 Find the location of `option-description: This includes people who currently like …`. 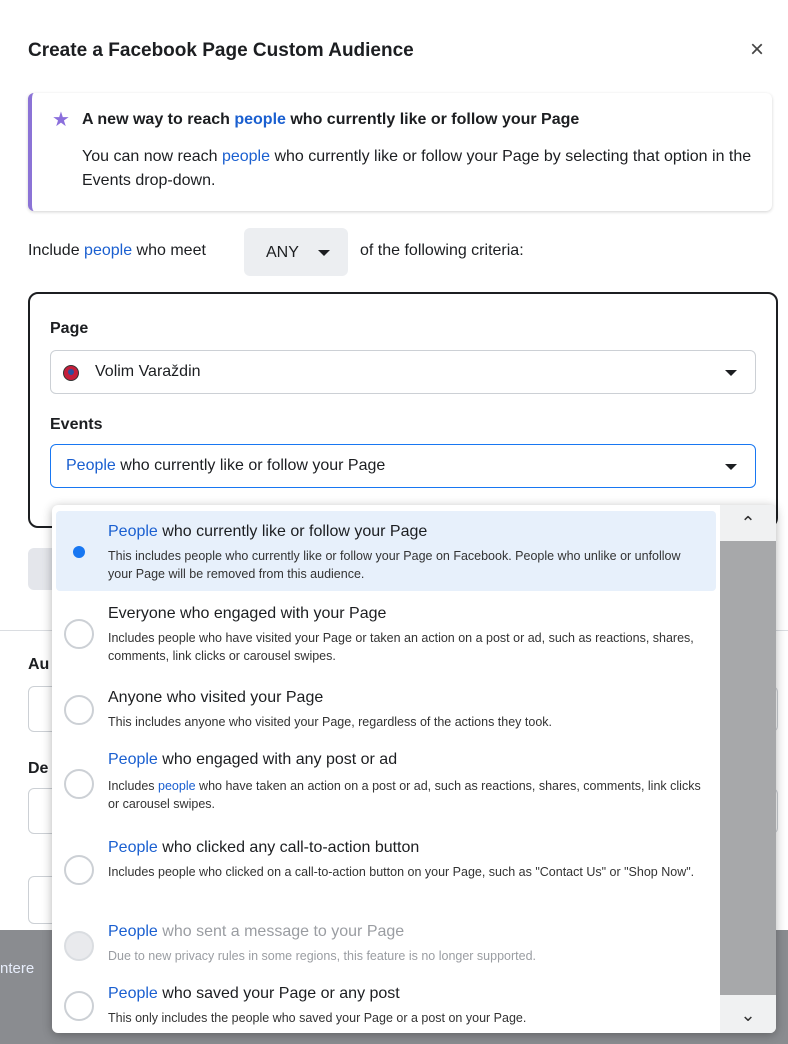

option-description: This includes people who currently like … is located at coordinates (394, 565).